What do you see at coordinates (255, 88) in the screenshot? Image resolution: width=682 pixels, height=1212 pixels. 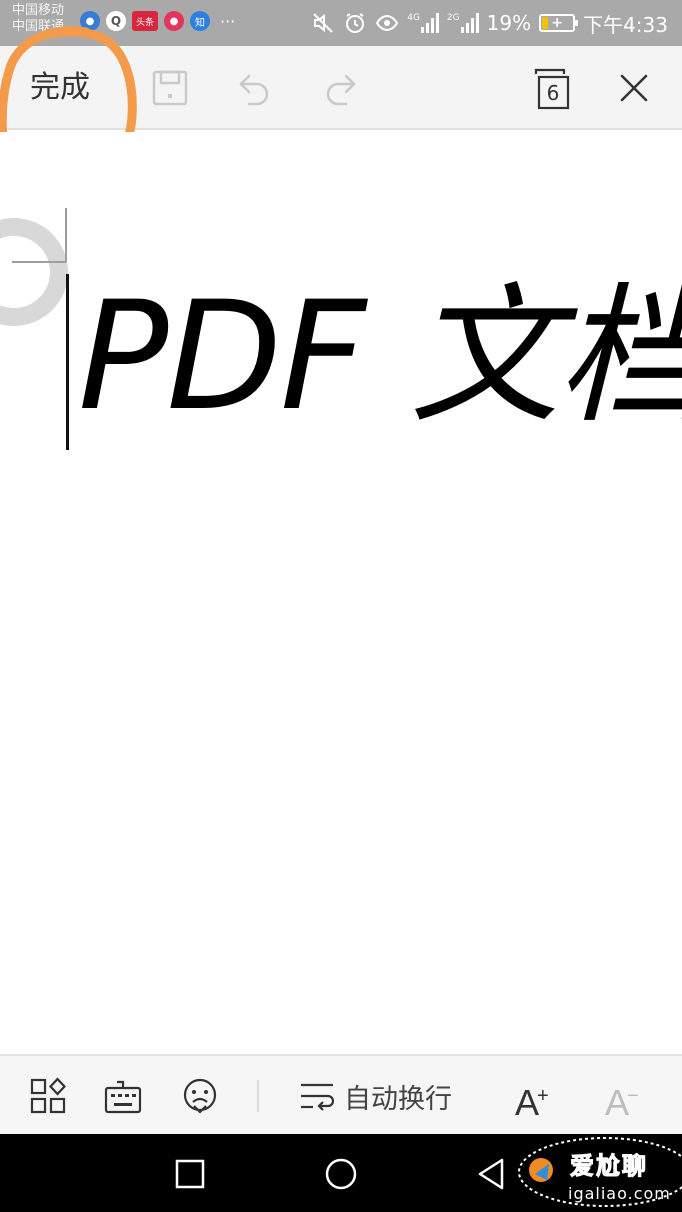 I see `undo-icon` at bounding box center [255, 88].